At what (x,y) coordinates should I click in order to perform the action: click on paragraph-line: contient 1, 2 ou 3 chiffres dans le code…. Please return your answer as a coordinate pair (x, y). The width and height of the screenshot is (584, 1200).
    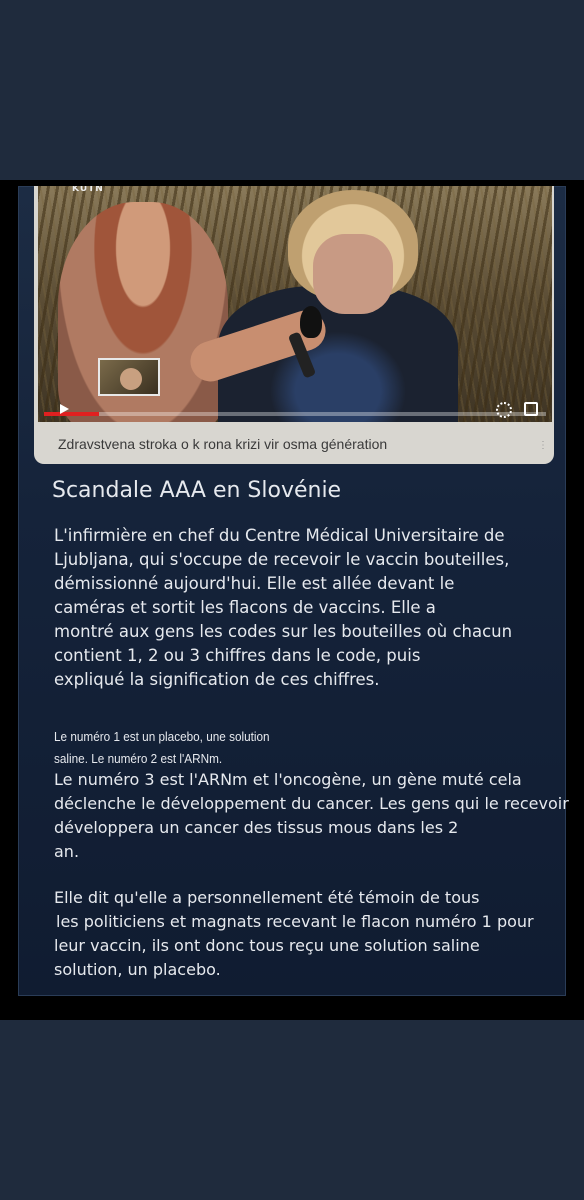
    Looking at the image, I should click on (237, 655).